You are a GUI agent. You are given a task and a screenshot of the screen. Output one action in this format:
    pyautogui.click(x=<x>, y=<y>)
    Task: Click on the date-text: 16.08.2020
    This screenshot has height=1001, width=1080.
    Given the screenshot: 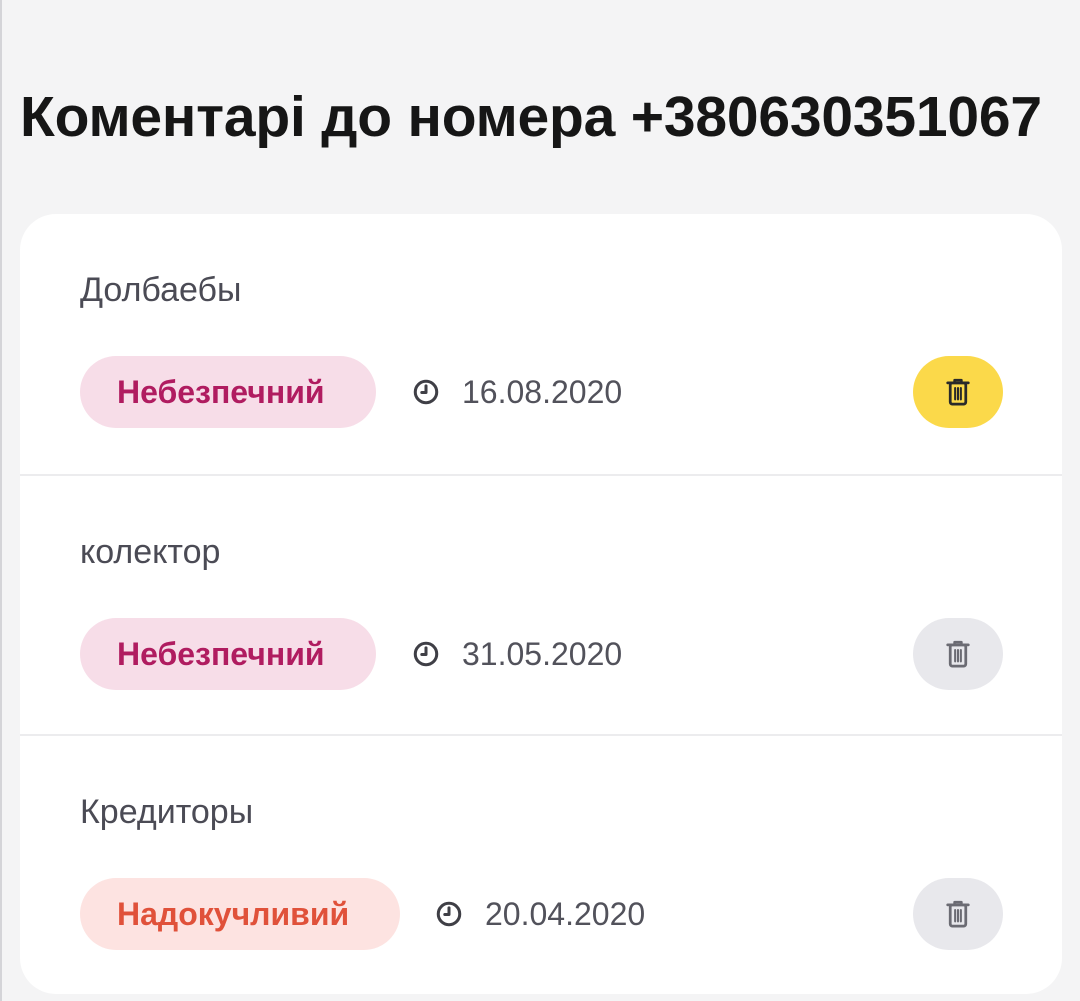 What is the action you would take?
    pyautogui.click(x=542, y=391)
    